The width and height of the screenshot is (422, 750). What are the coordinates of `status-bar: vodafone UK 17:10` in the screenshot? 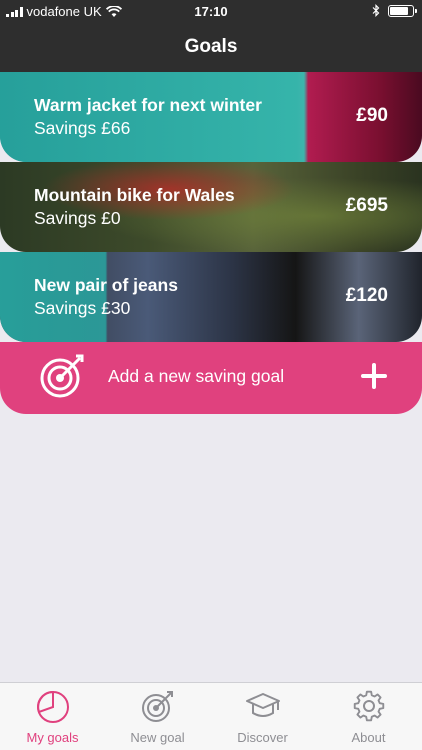 It's located at (211, 12).